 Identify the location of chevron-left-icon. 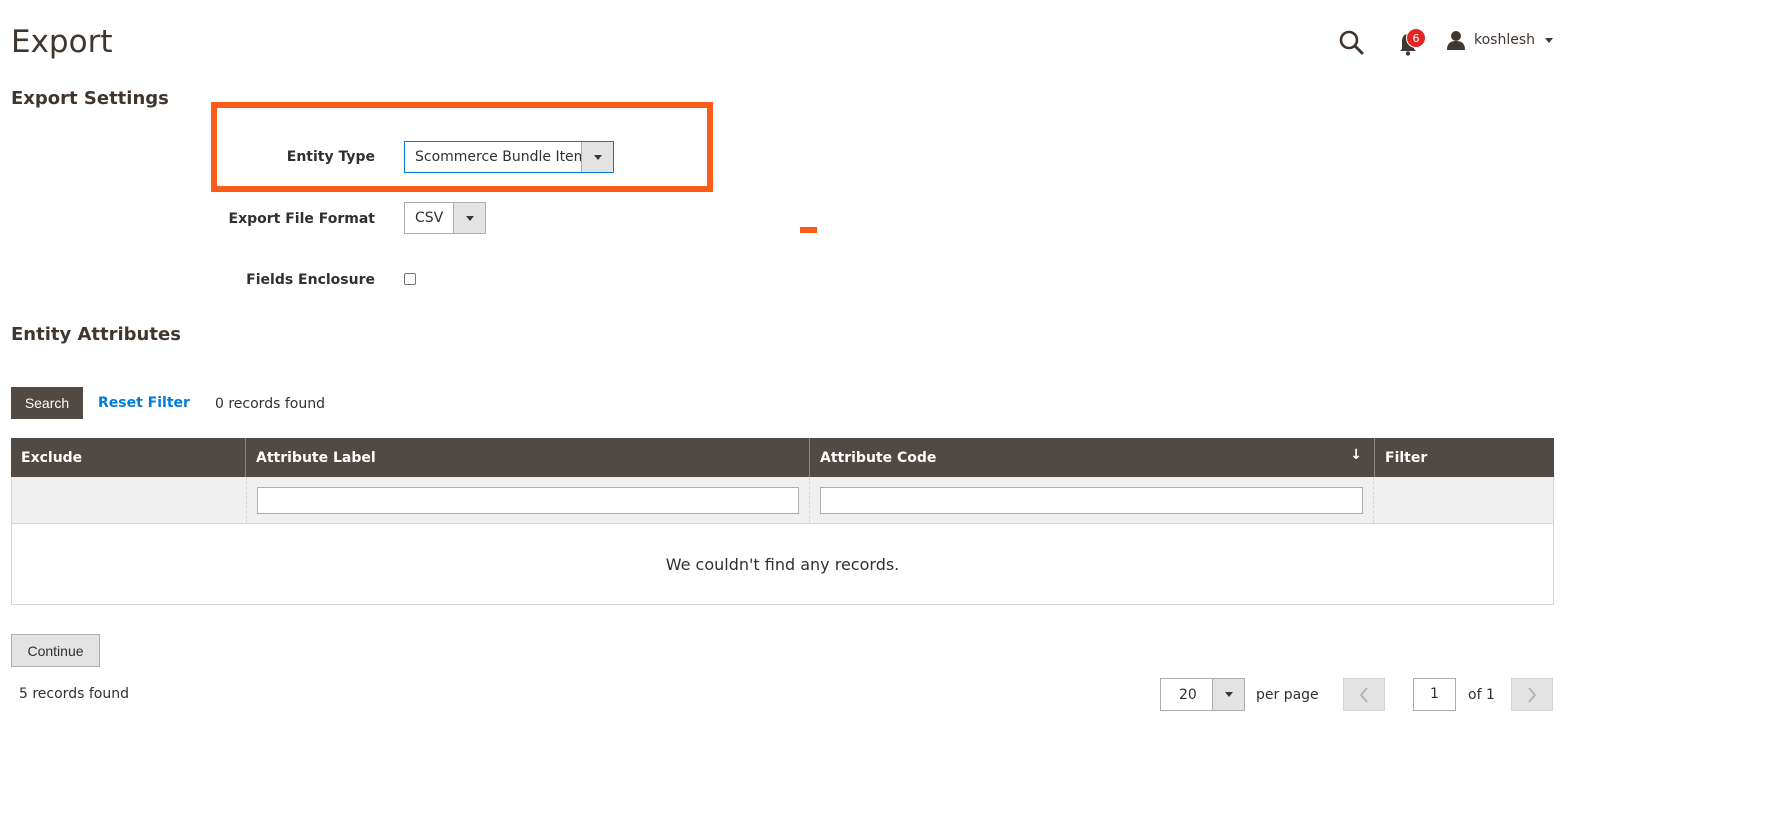
(1363, 694).